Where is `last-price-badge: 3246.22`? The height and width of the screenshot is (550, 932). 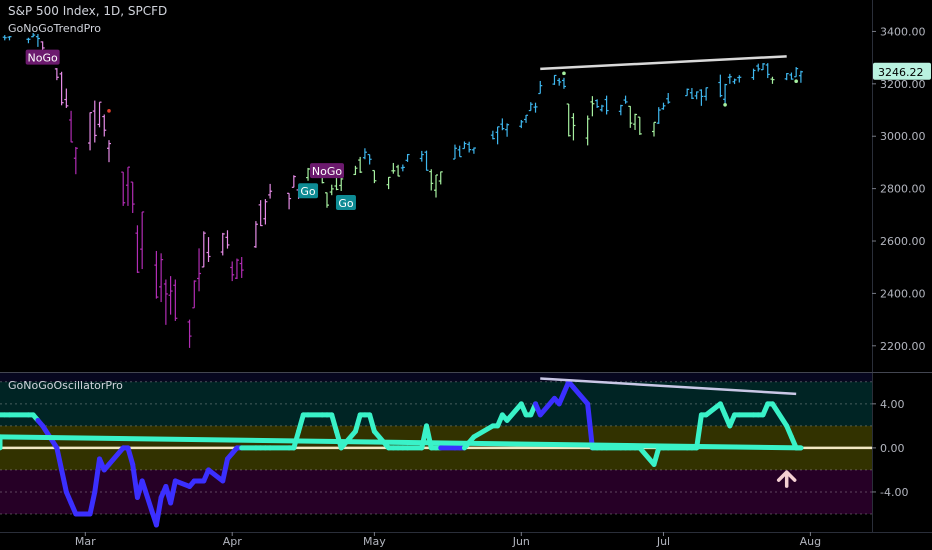 last-price-badge: 3246.22 is located at coordinates (902, 71).